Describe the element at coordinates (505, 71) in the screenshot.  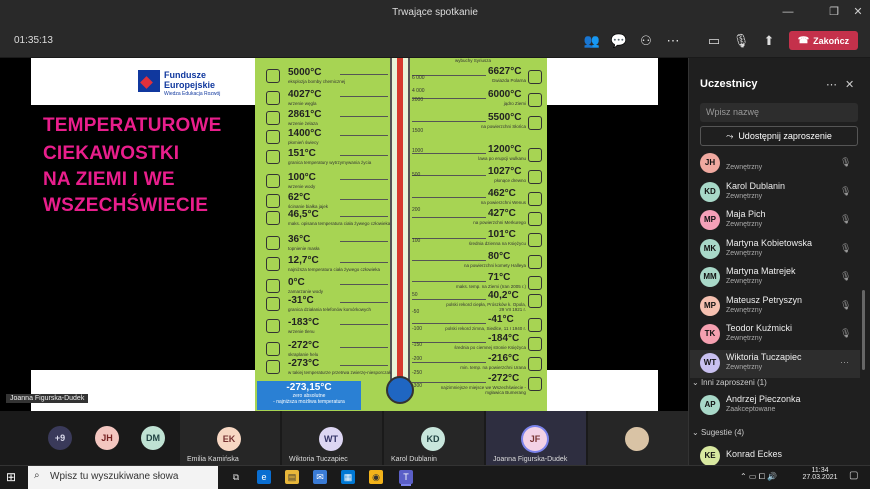
I see `temperature-value: 6627°C` at that location.